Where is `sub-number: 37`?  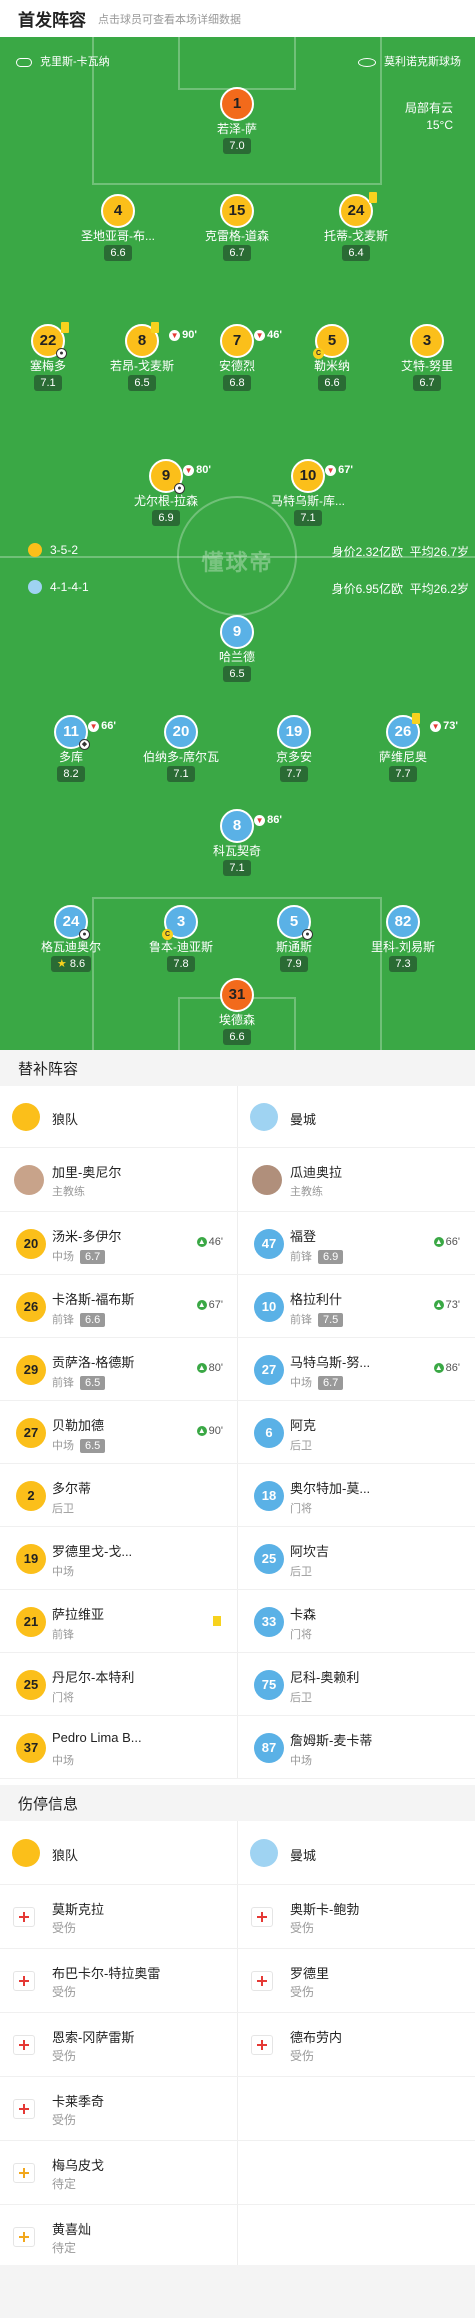
sub-number: 37 is located at coordinates (31, 1748).